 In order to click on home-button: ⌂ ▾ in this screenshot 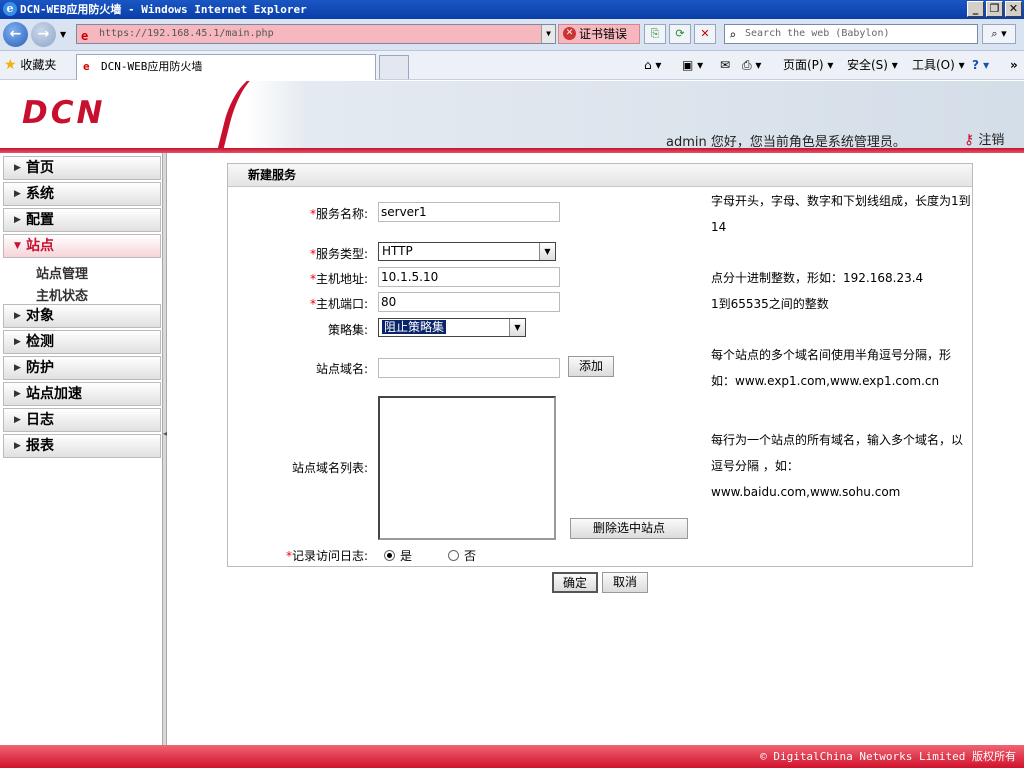, I will do `click(652, 65)`.